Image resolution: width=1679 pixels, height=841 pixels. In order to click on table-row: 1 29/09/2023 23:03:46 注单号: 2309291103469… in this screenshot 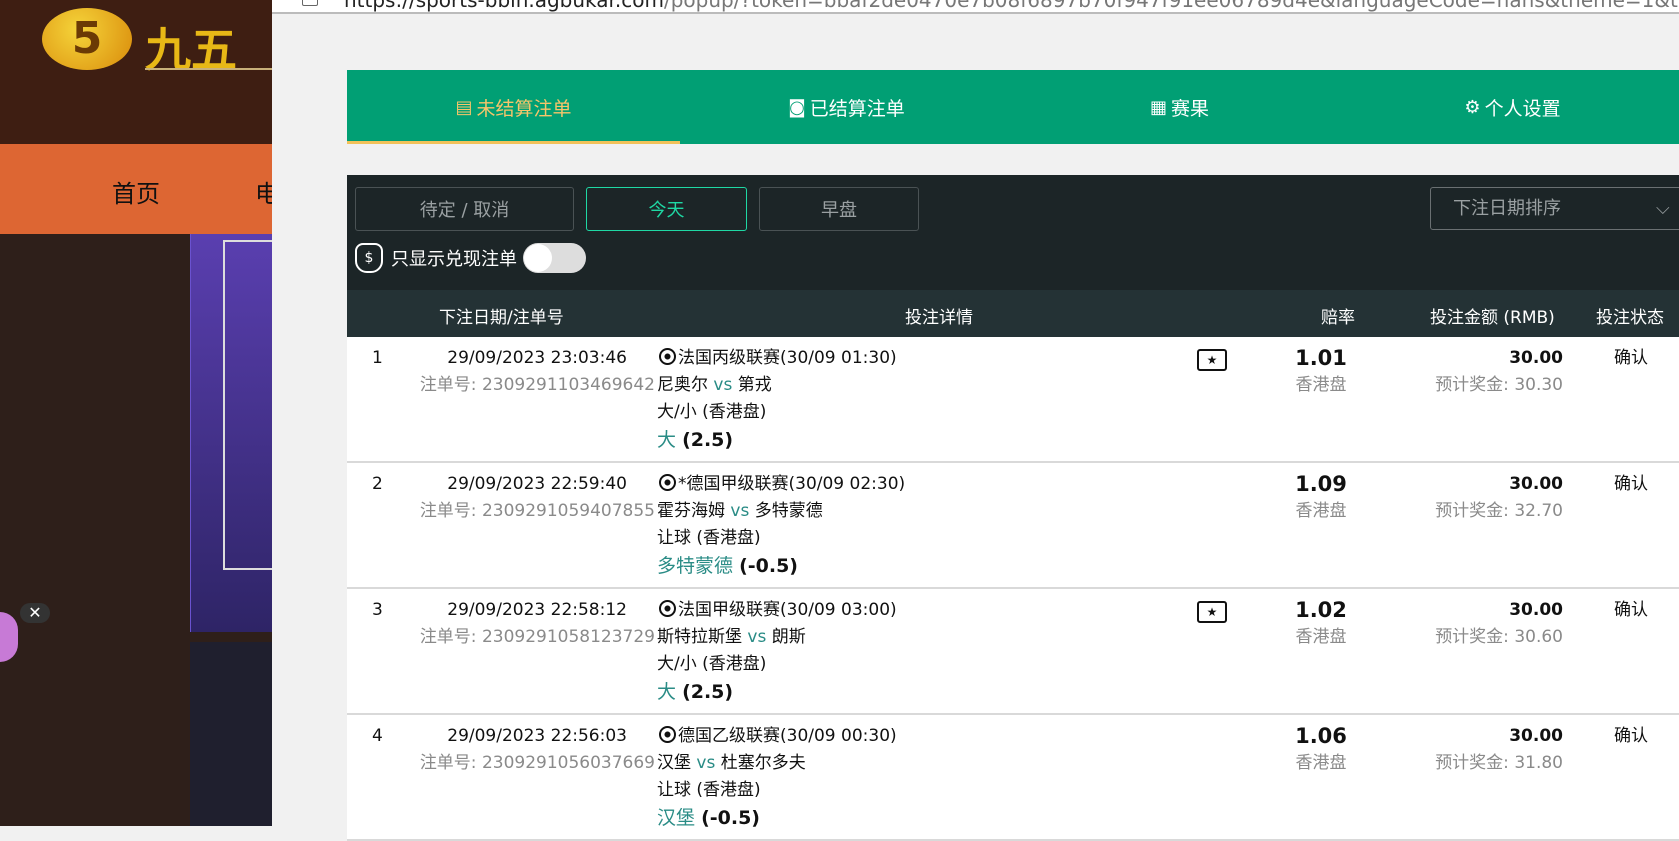, I will do `click(1013, 400)`.